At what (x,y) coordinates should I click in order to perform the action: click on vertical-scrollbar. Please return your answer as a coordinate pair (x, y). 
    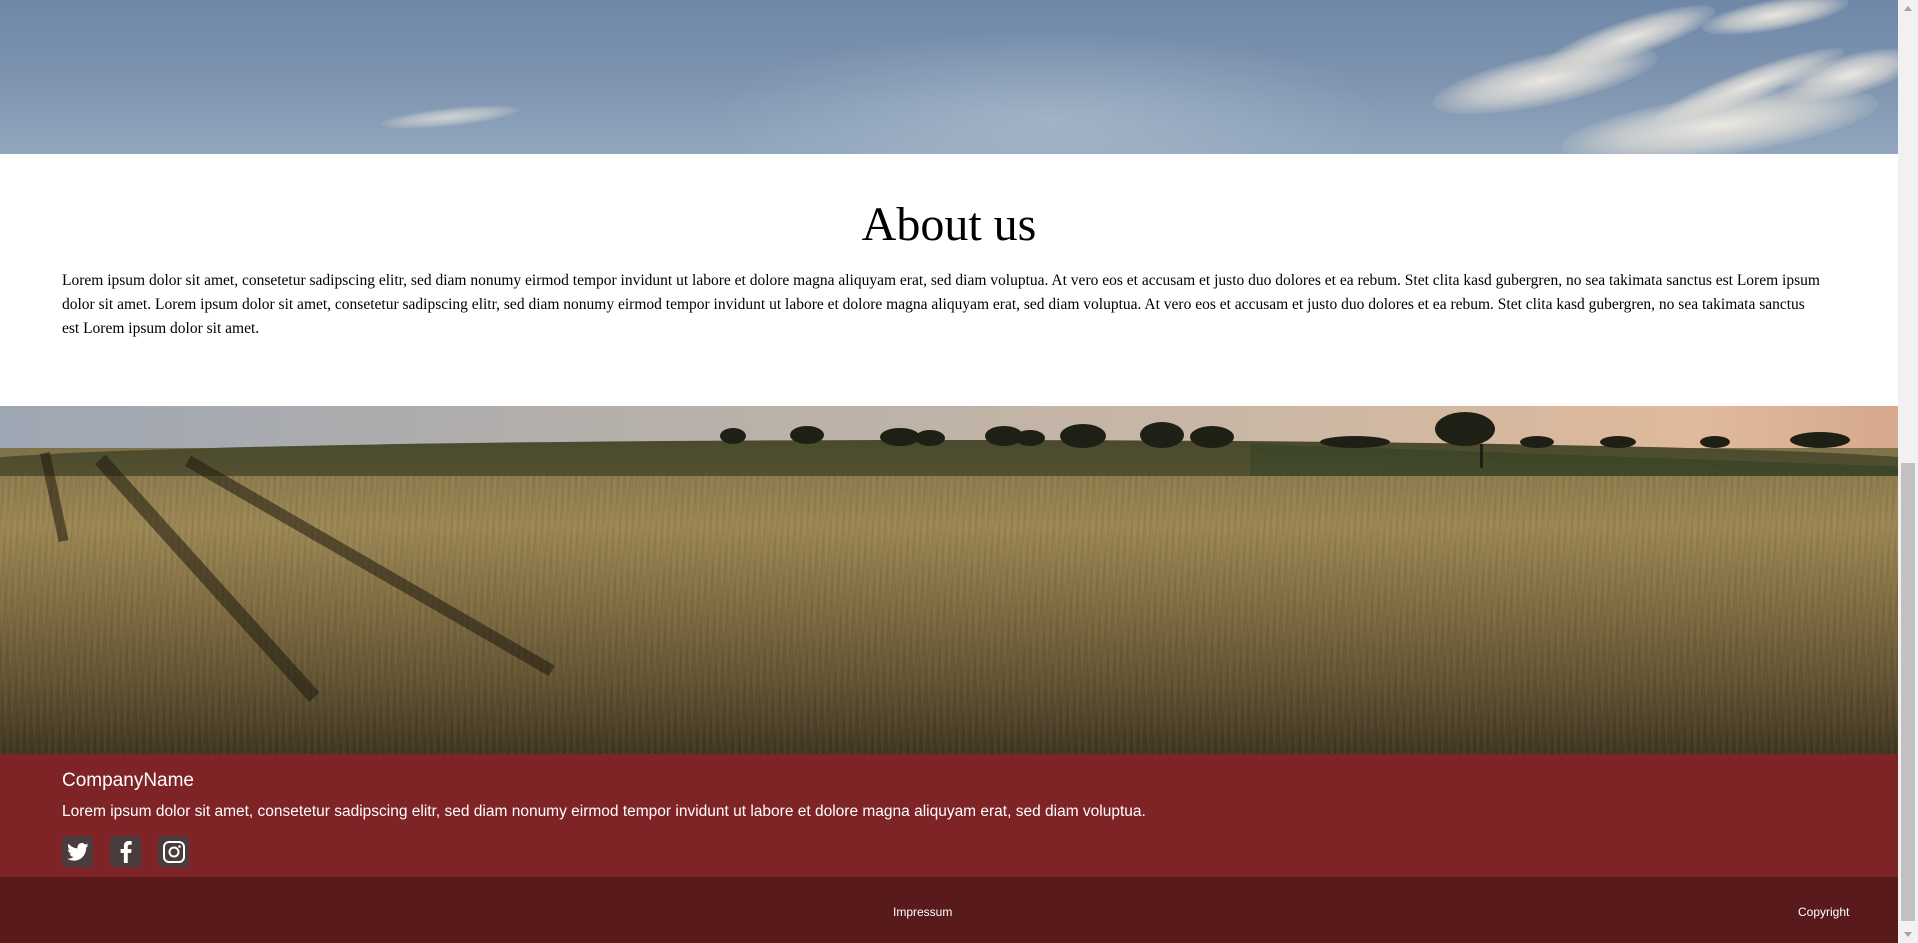
    Looking at the image, I should click on (1908, 471).